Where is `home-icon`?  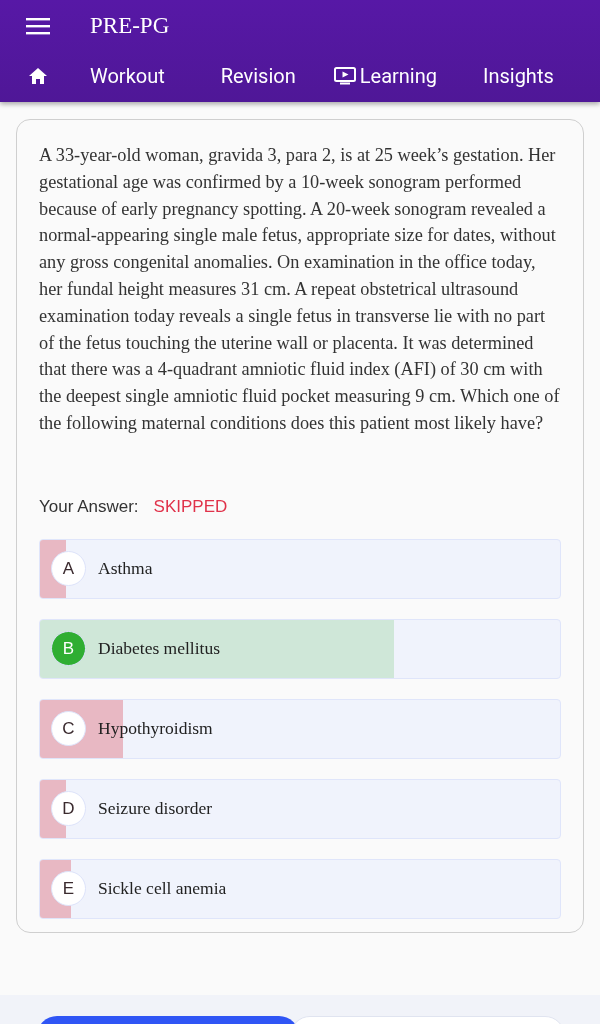 home-icon is located at coordinates (38, 76).